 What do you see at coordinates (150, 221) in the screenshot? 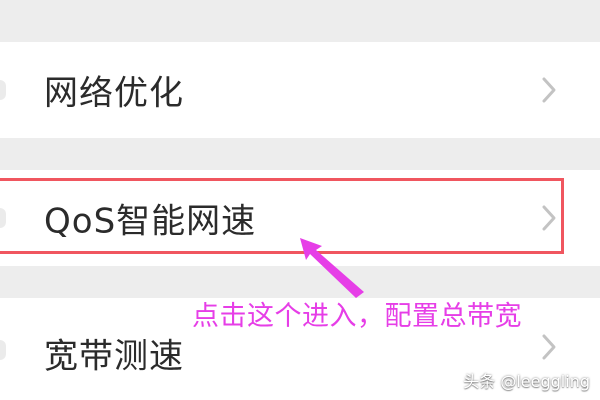
I see `menu-item-label: QoS智能网速` at bounding box center [150, 221].